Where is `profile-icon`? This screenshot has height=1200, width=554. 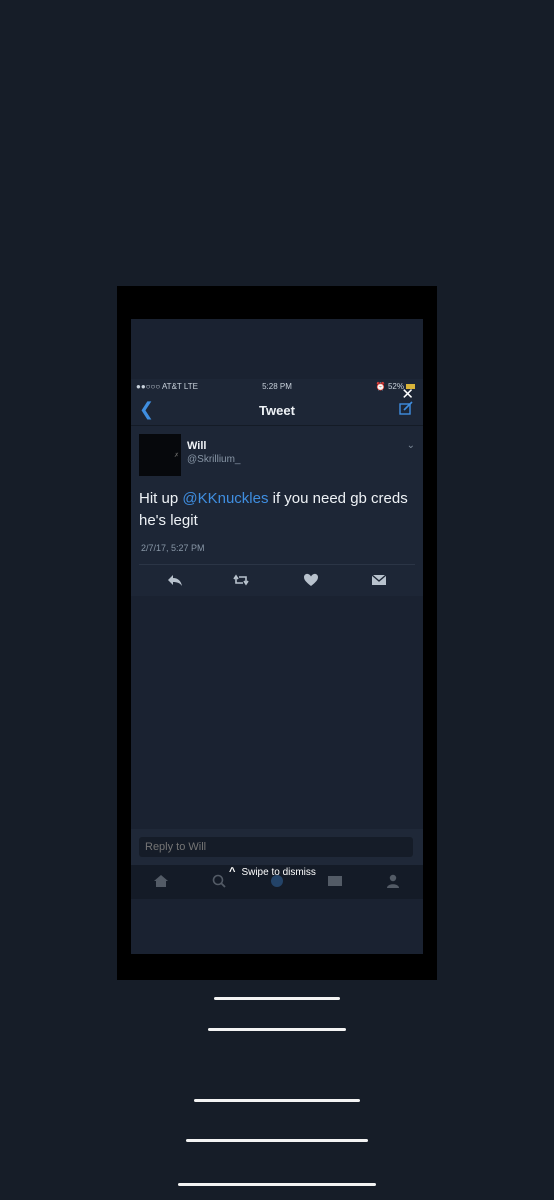
profile-icon is located at coordinates (393, 881).